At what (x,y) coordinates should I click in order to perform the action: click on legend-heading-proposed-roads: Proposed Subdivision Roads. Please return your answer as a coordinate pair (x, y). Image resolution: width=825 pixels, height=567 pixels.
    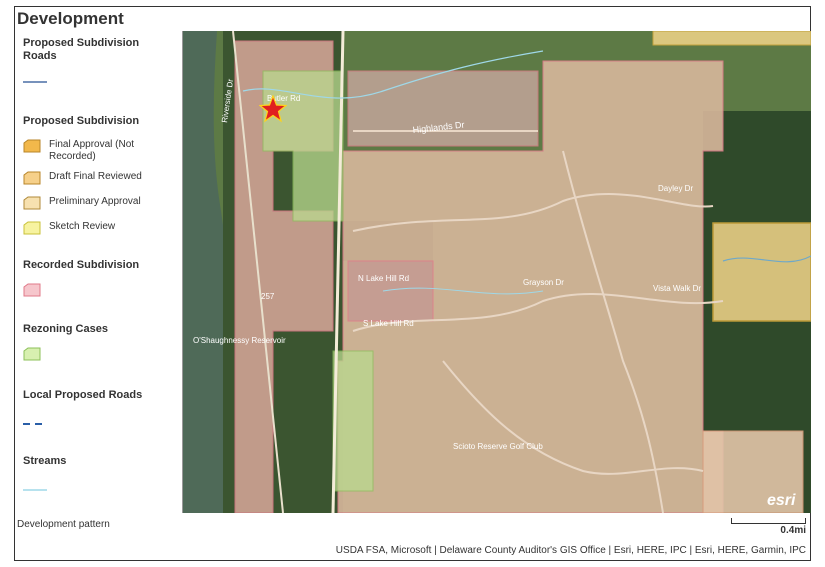
    Looking at the image, I should click on (81, 49).